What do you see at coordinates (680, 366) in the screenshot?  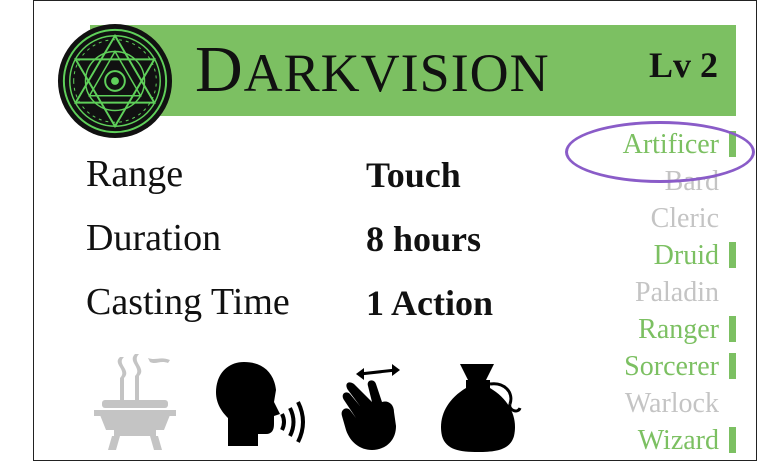 I see `class-item-sorcerer: Sorcerer` at bounding box center [680, 366].